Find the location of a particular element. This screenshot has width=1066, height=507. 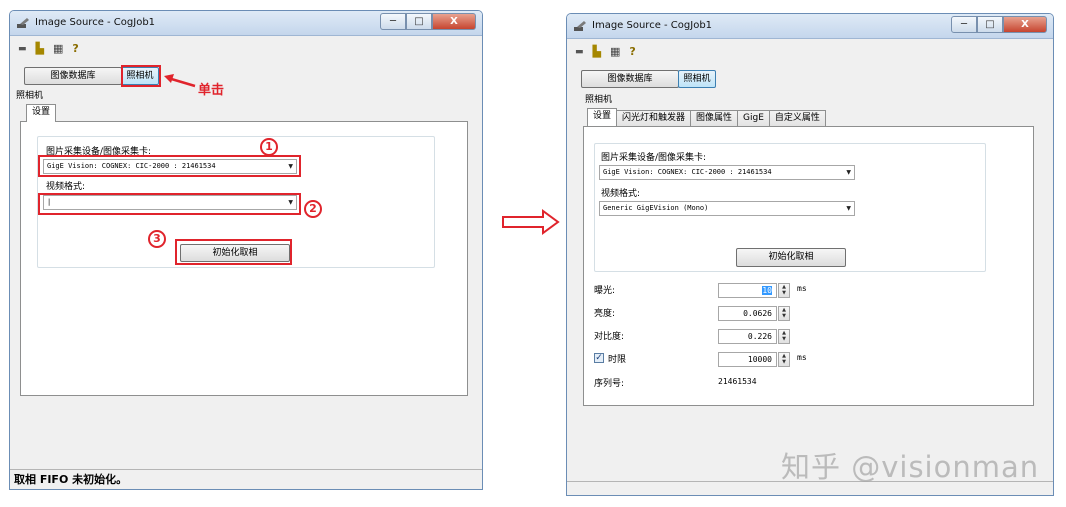

timeout-checkbox: ✓ is located at coordinates (599, 358).